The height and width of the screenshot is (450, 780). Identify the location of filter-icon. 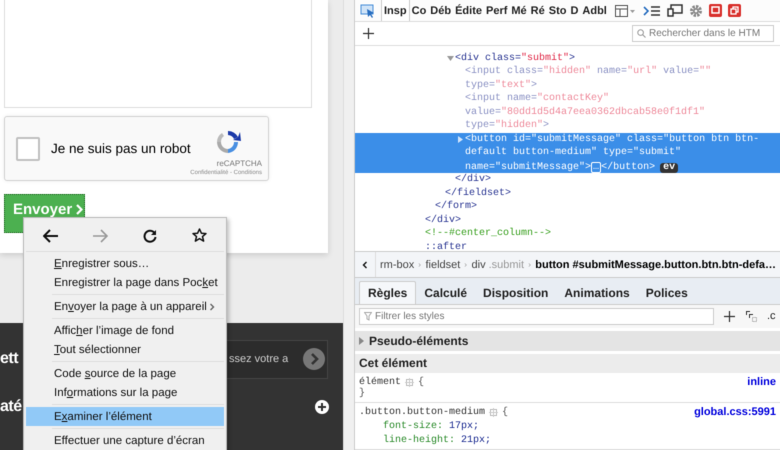
(368, 316).